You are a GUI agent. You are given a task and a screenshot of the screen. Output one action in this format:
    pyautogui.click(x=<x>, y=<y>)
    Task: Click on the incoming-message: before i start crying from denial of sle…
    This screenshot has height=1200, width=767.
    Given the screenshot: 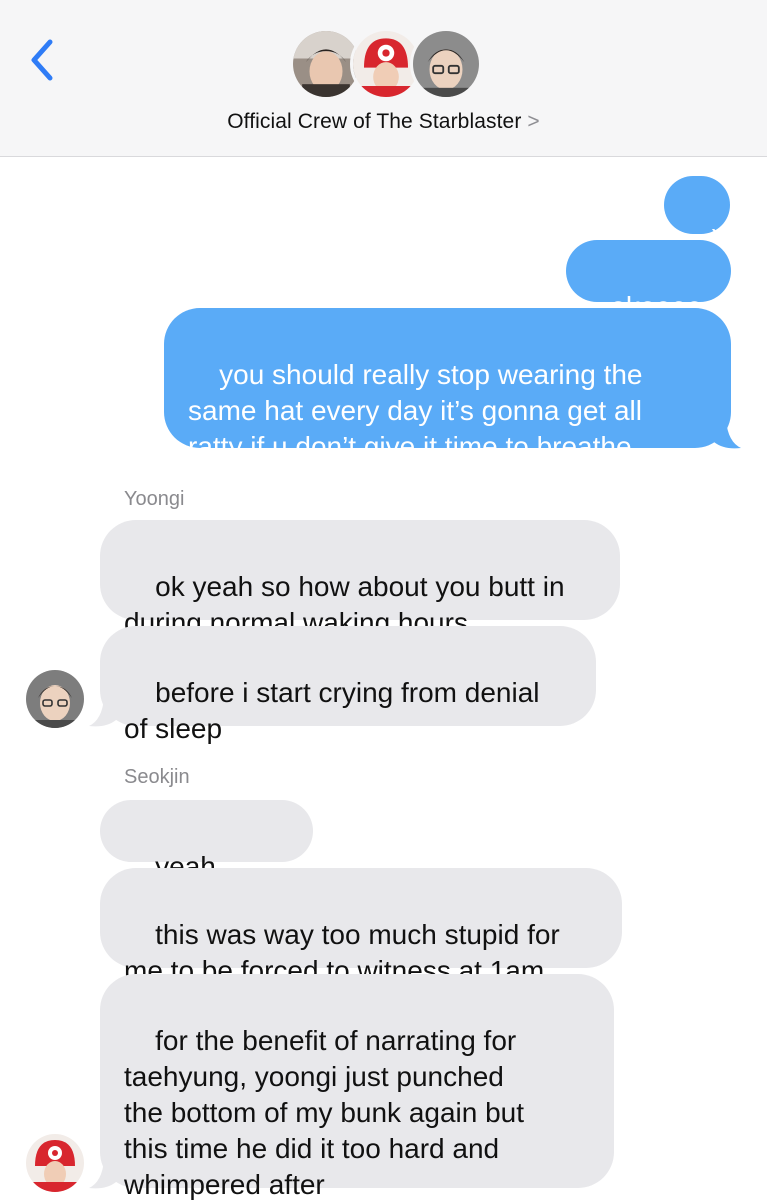 What is the action you would take?
    pyautogui.click(x=348, y=685)
    